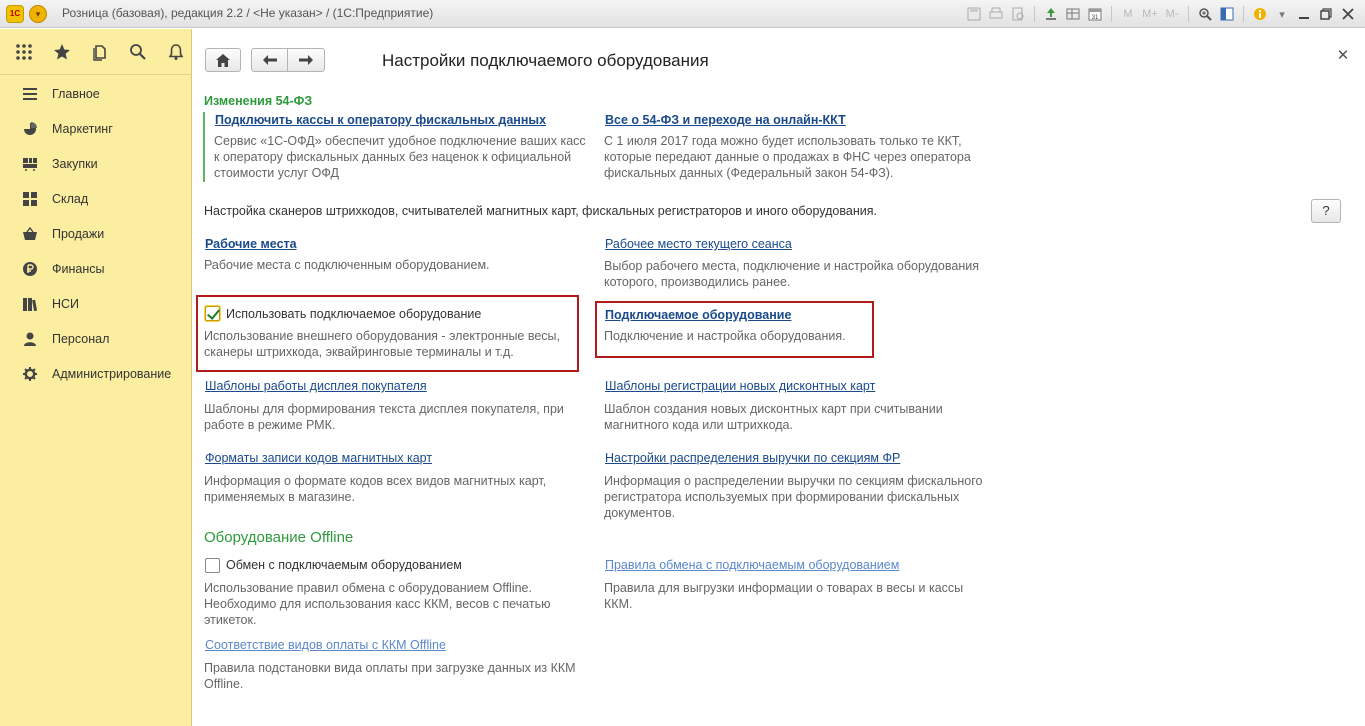  I want to click on m-icon: M, so click(1128, 14).